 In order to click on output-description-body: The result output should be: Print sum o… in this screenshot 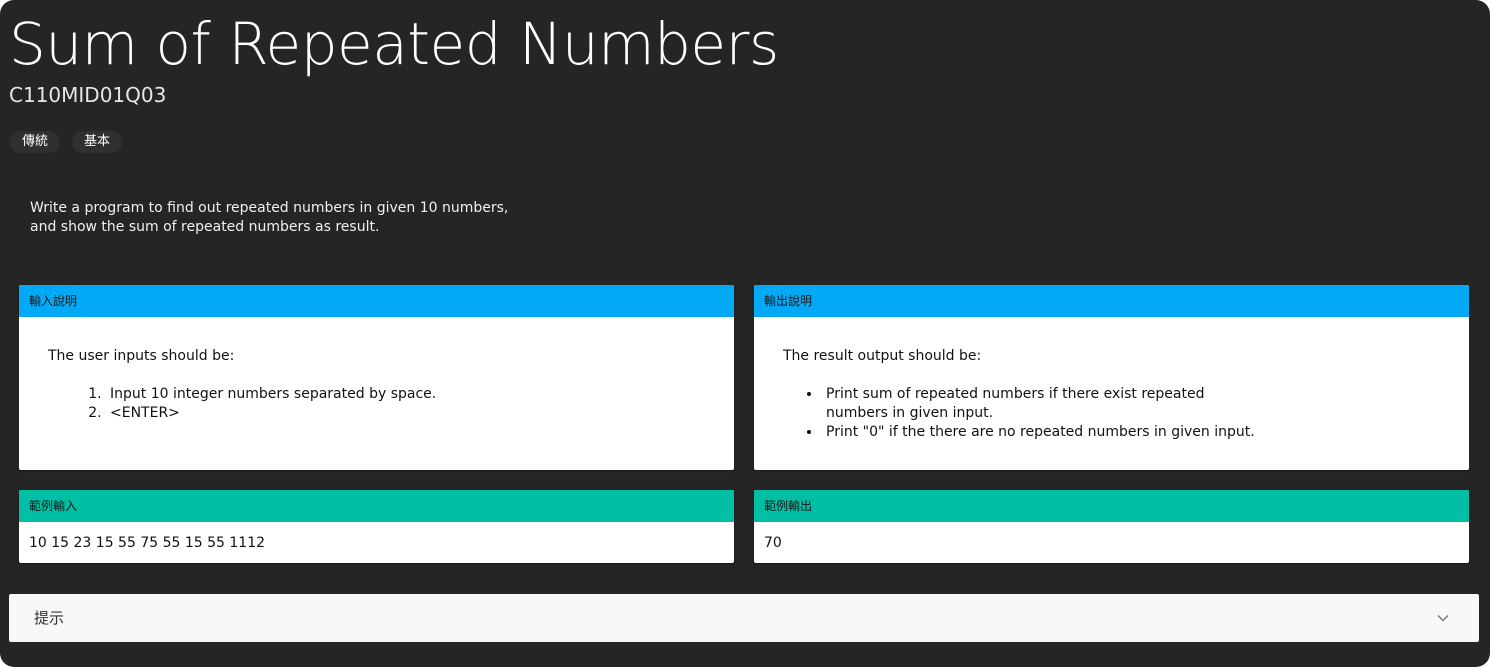, I will do `click(1111, 379)`.